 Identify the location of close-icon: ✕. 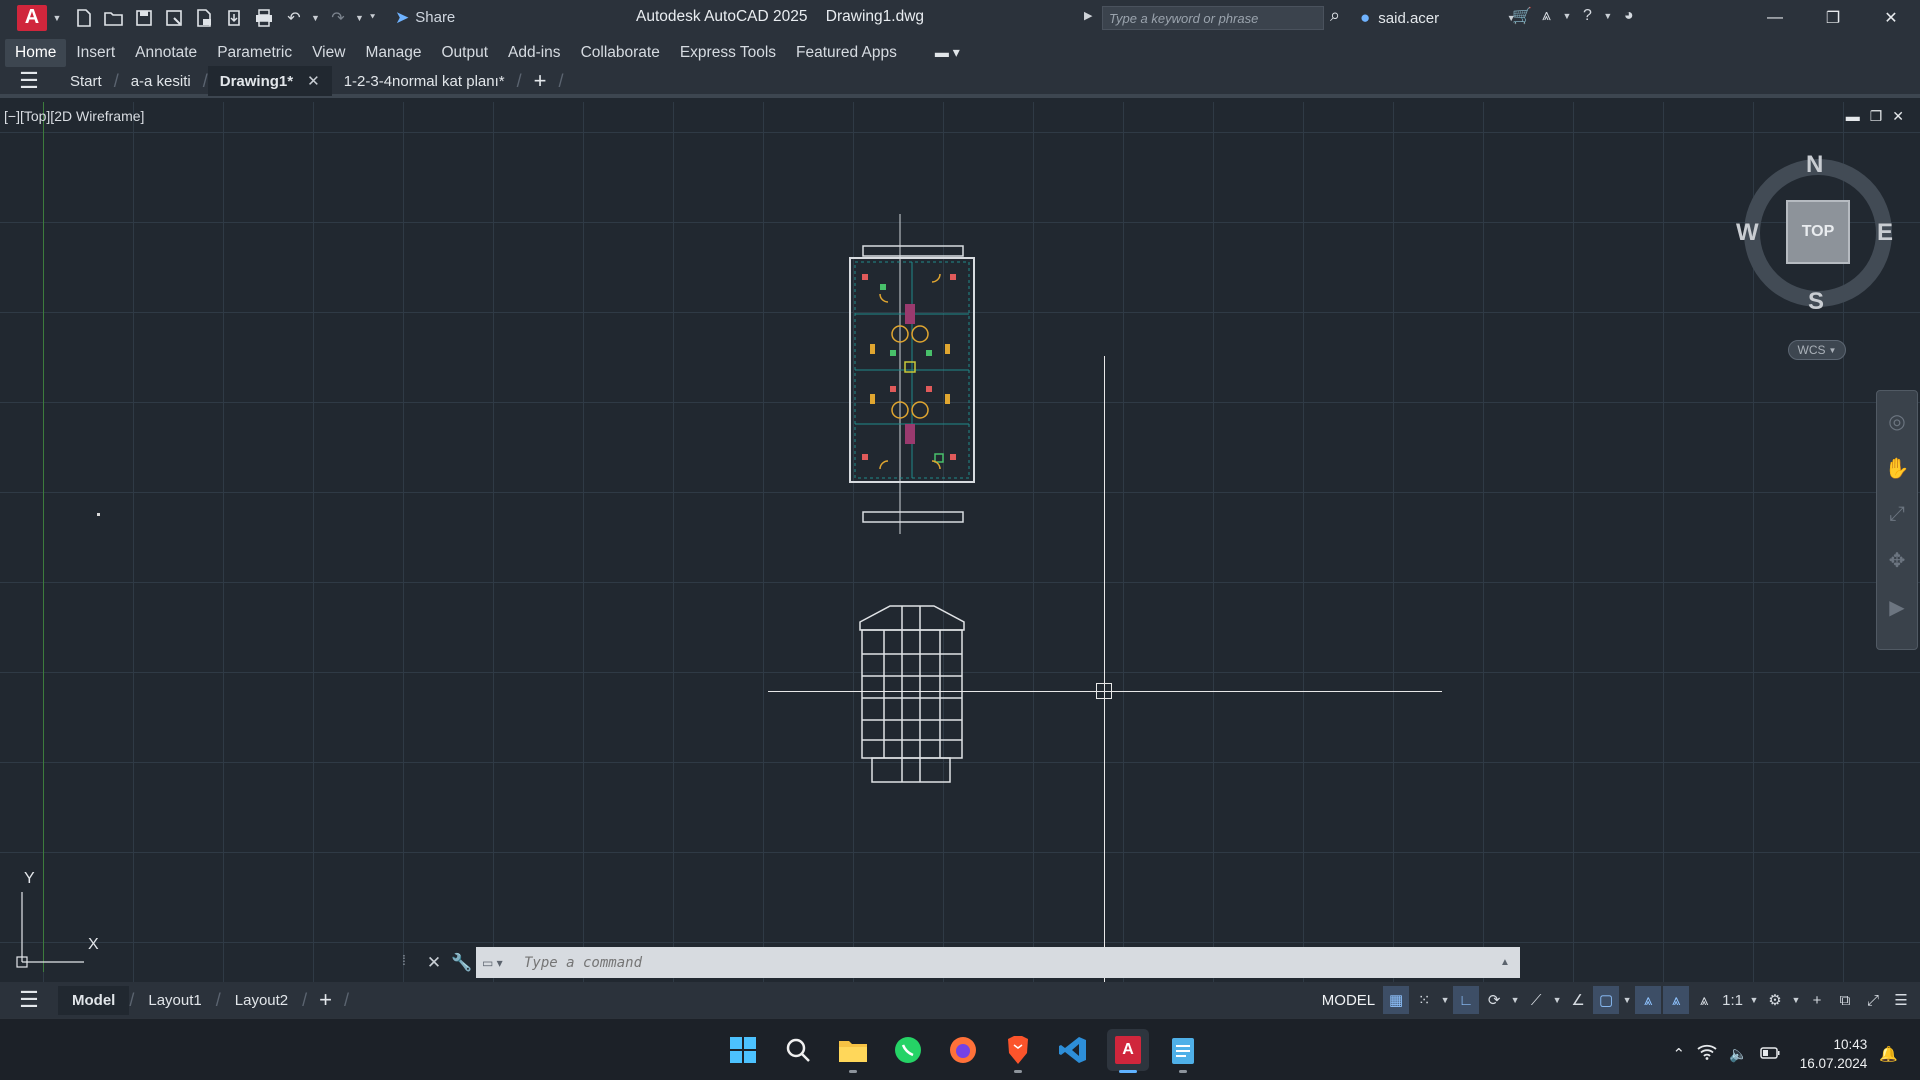
(1891, 17).